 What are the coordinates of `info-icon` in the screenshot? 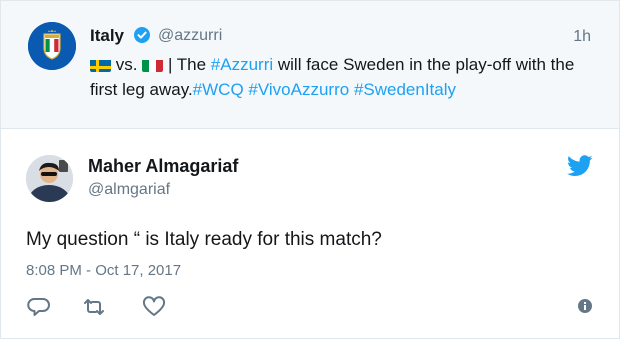 It's located at (585, 307).